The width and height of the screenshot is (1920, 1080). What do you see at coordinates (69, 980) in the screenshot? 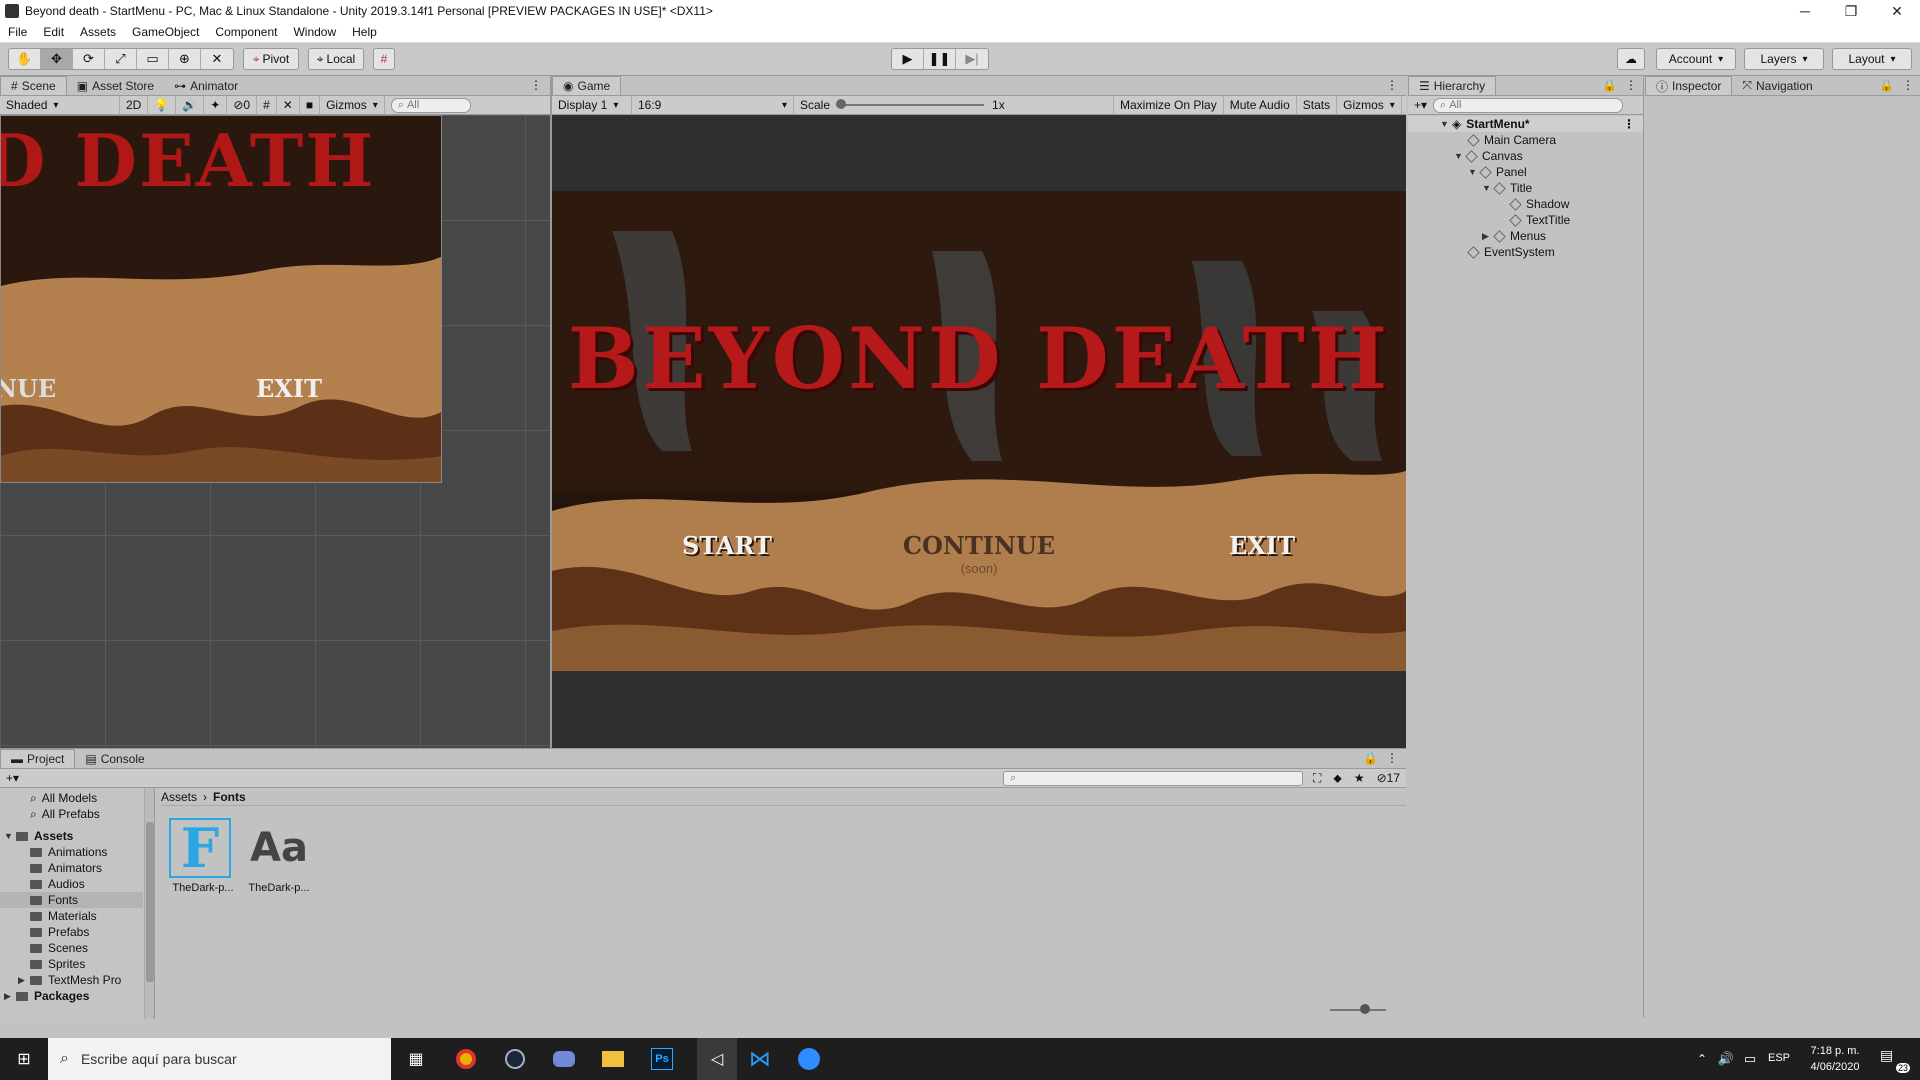
I see `folder-textmesh-pro: ▶ TextMesh Pro` at bounding box center [69, 980].